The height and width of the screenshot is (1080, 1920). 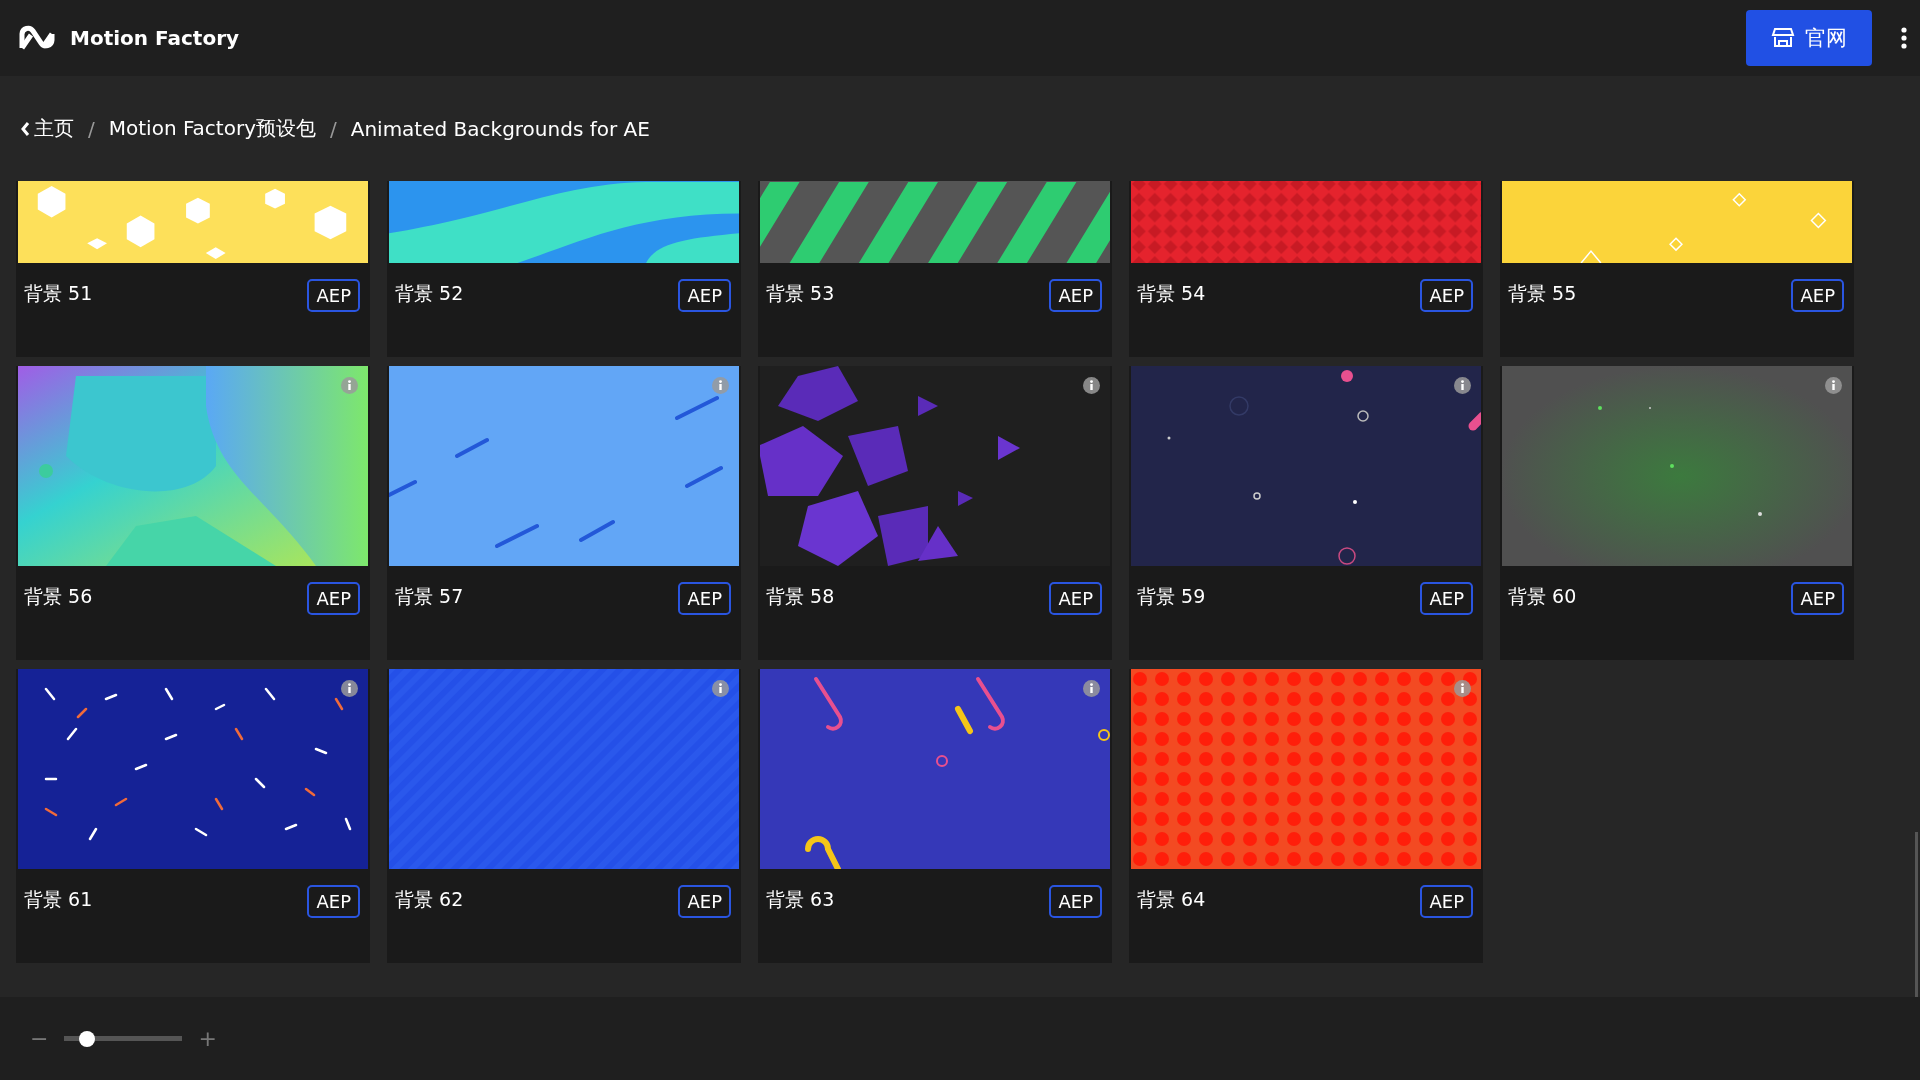 I want to click on template-card: 背景 58 AEP, so click(x=935, y=513).